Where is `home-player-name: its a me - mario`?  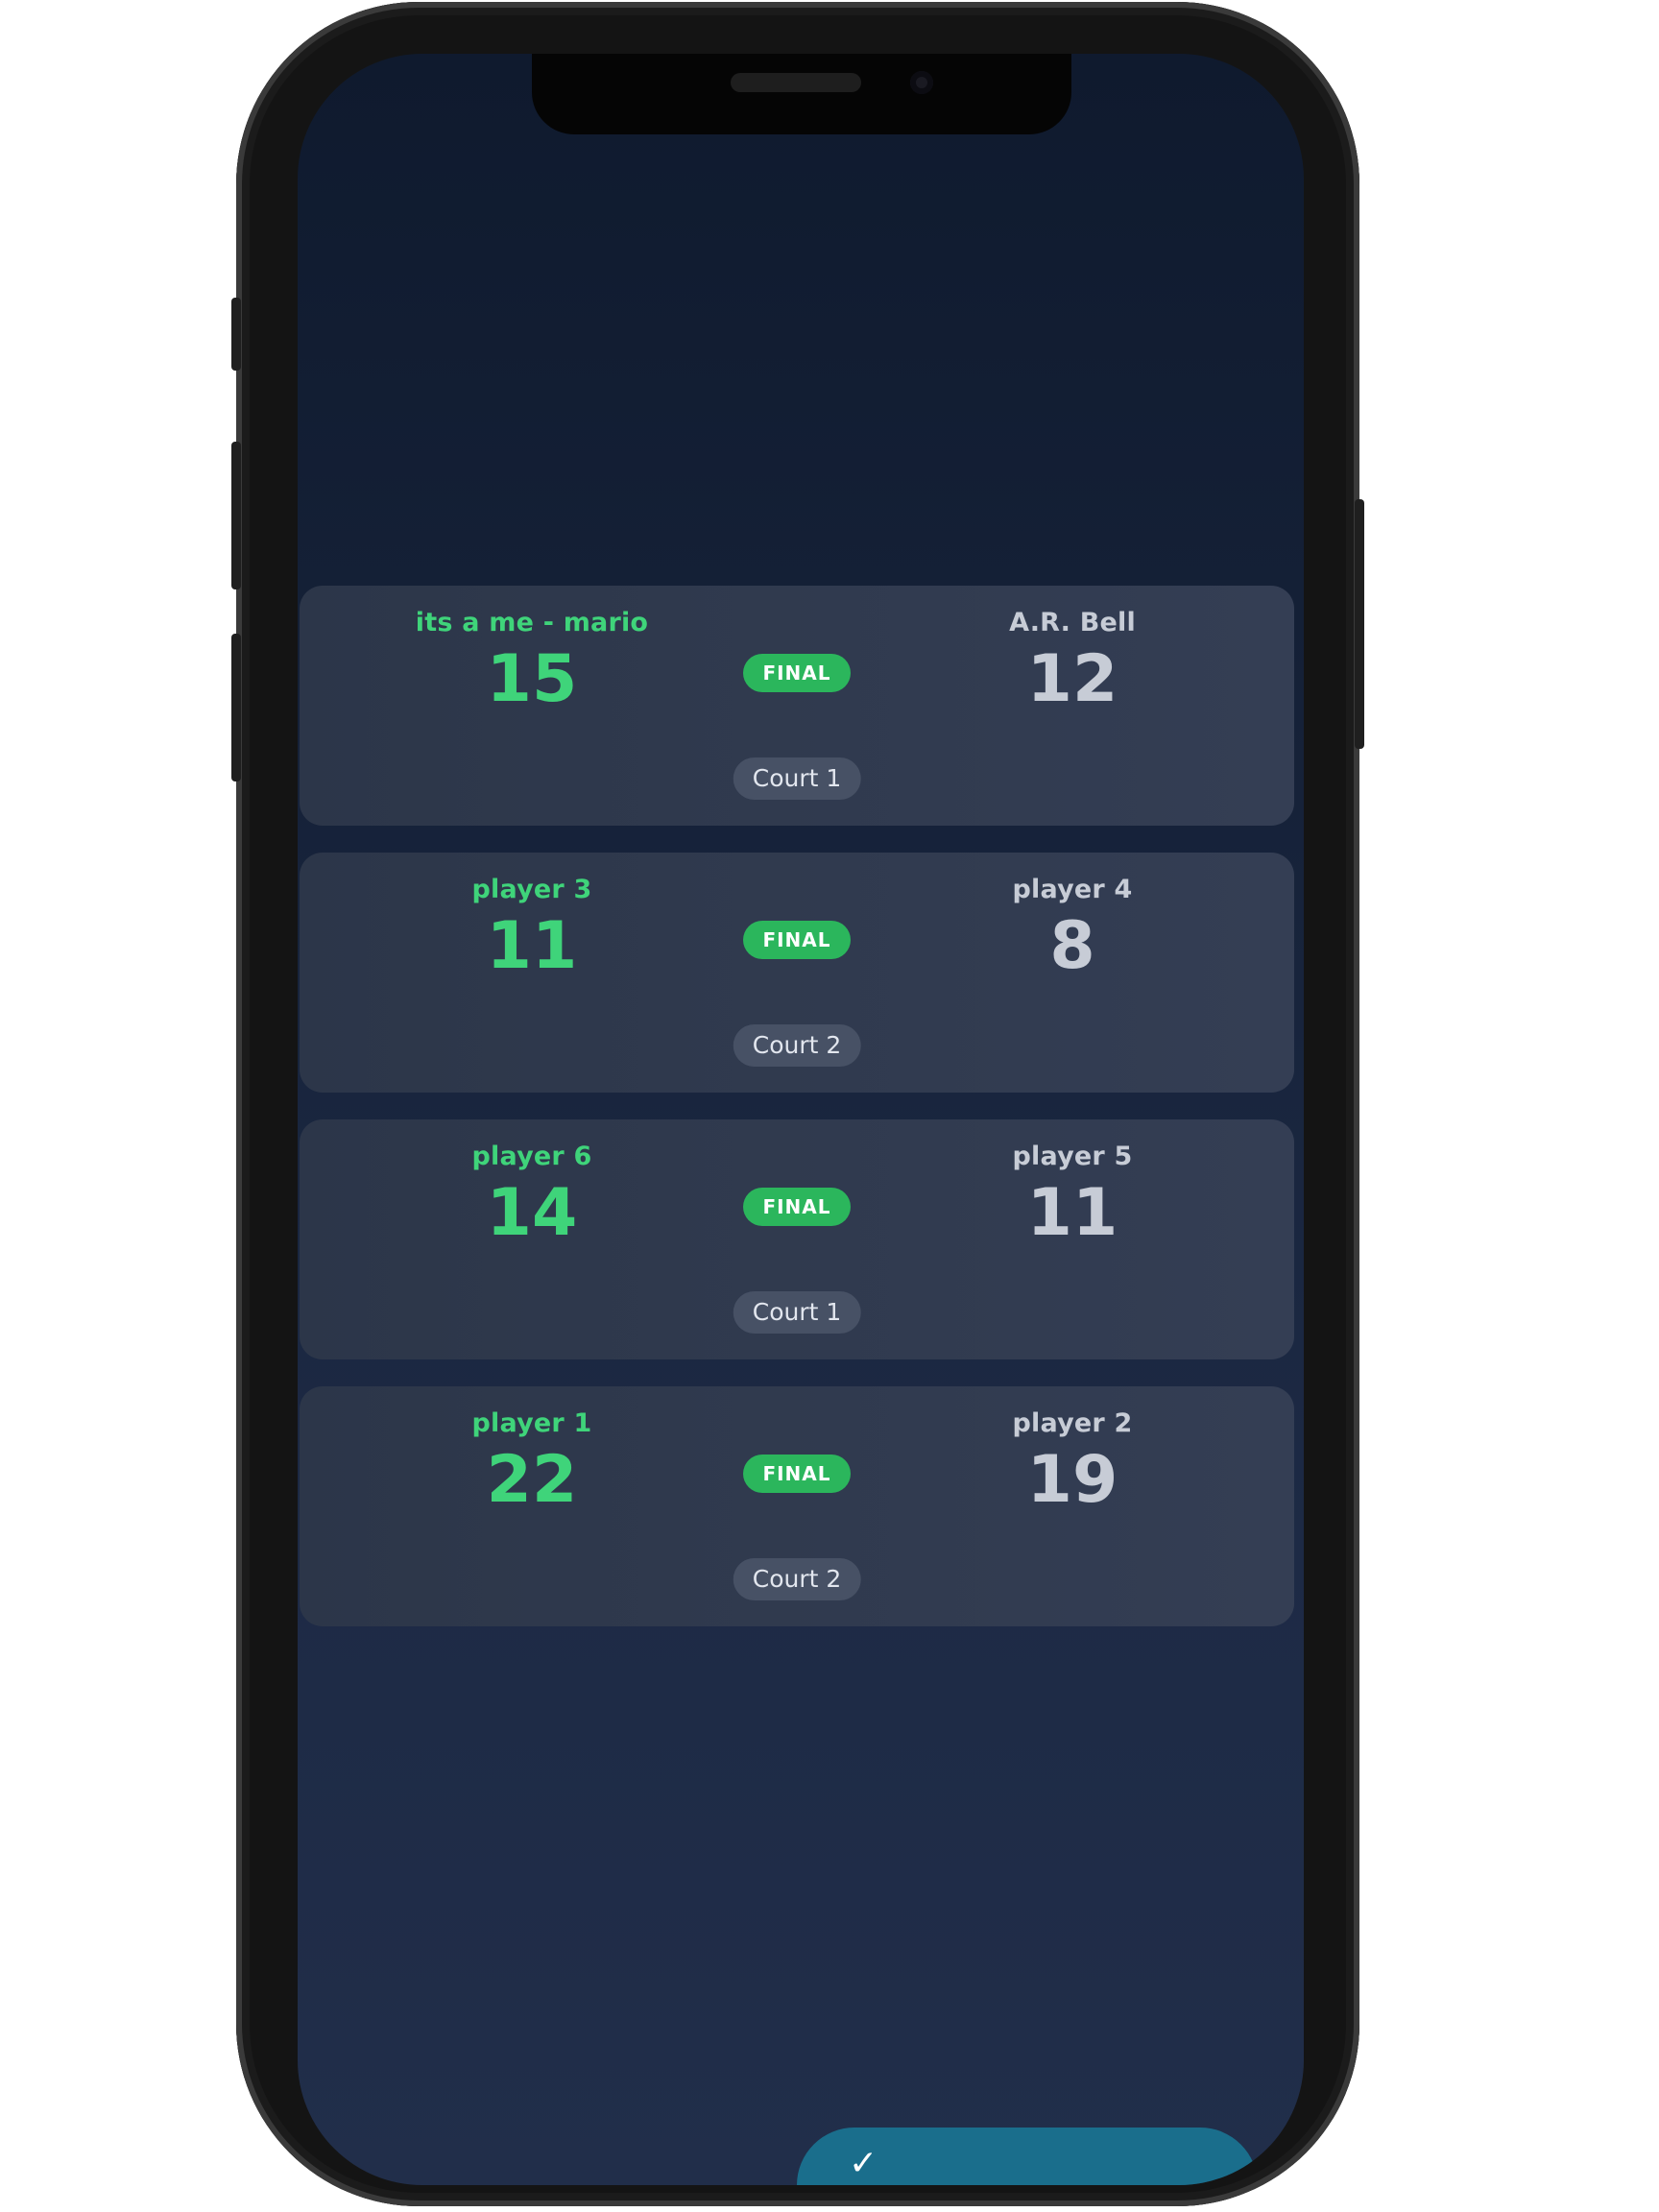 home-player-name: its a me - mario is located at coordinates (532, 623).